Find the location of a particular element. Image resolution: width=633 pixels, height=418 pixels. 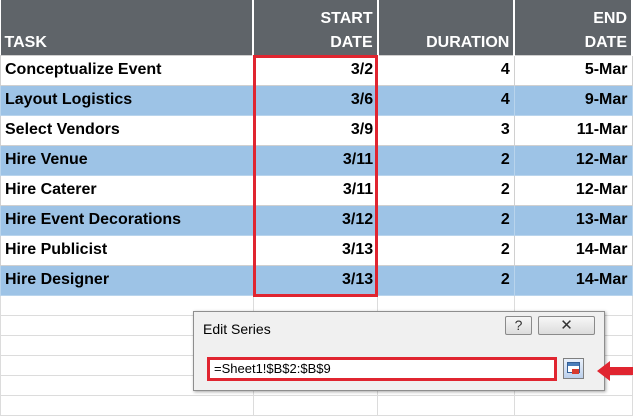

cell-start-date: 3/6 is located at coordinates (315, 100).